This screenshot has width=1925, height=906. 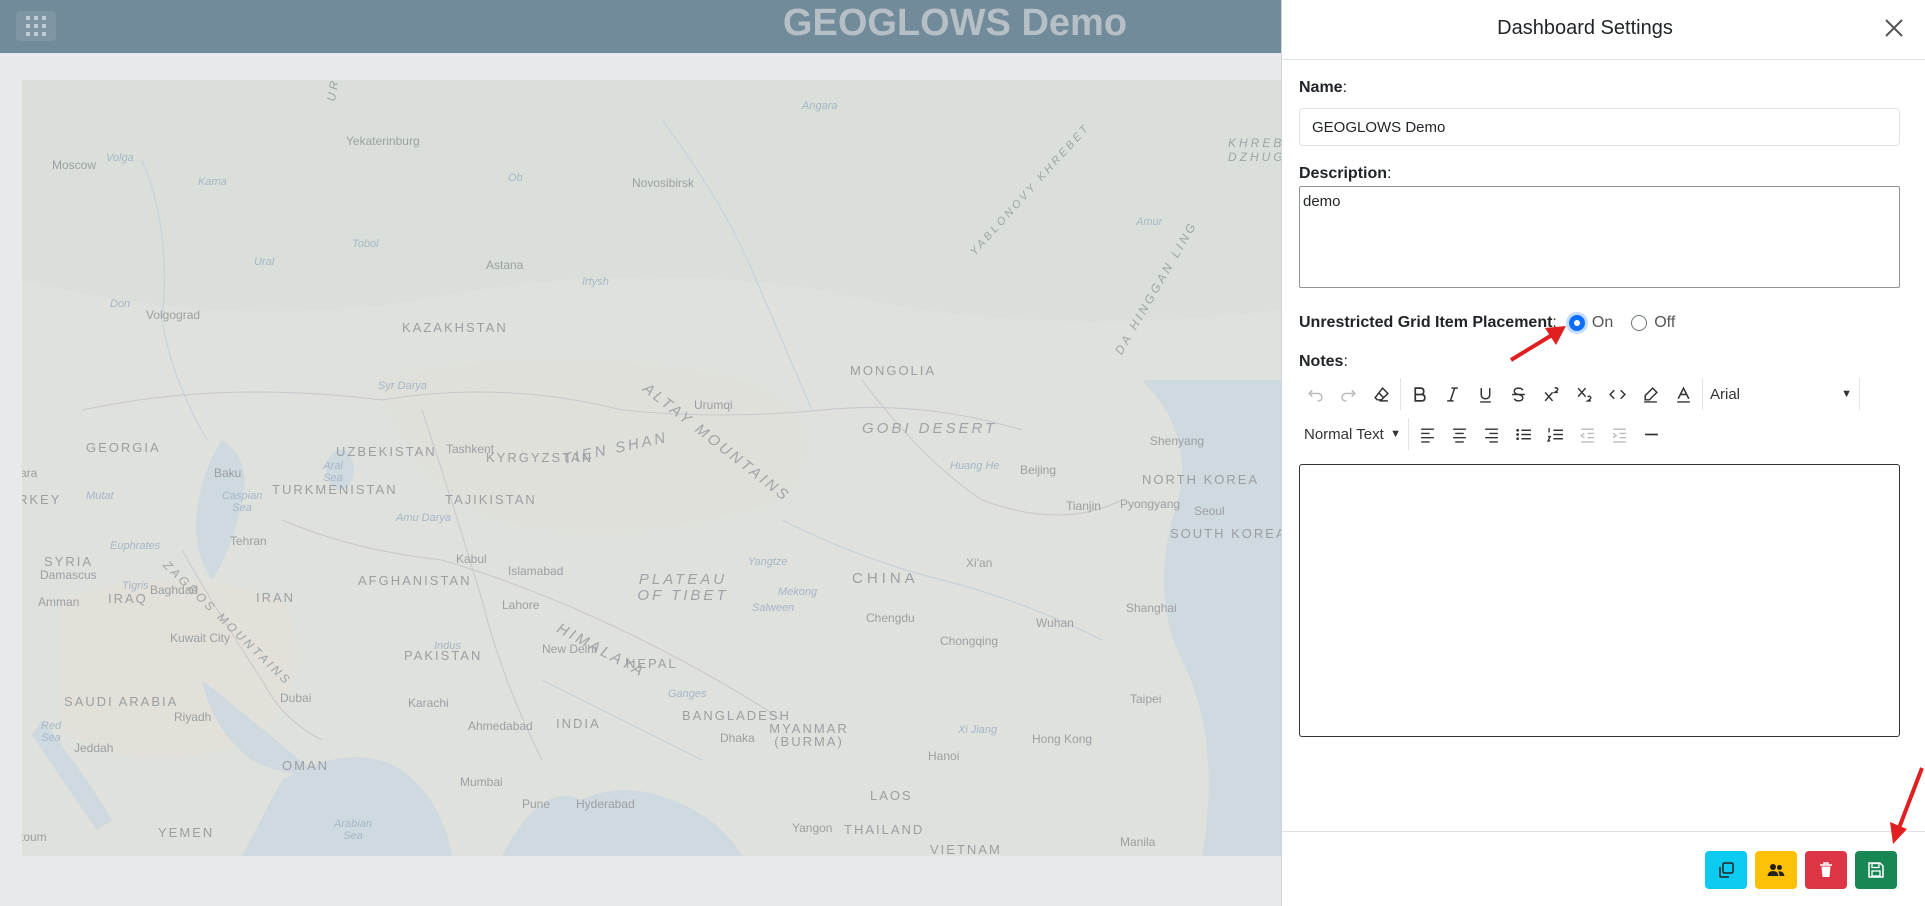 I want to click on grid-placement-radio-group: Unrestricted Grid Item Placement: On Off, so click(x=1487, y=323).